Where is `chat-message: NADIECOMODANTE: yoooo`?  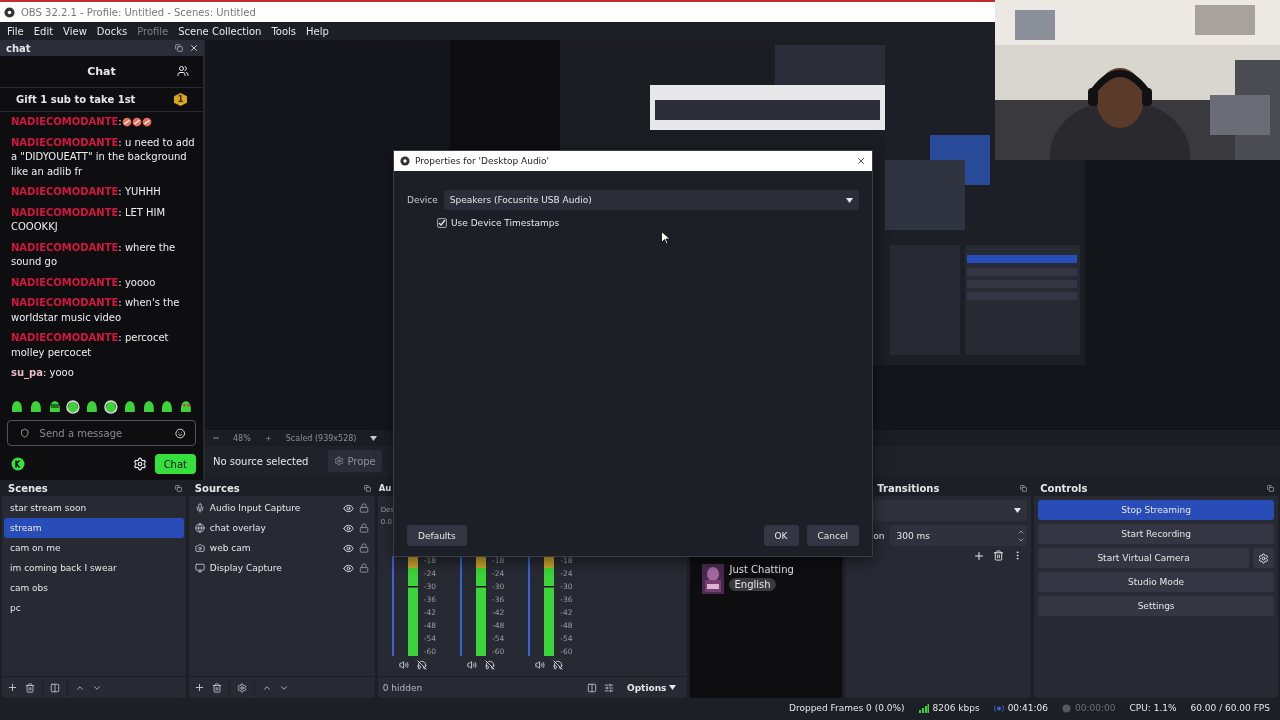
chat-message: NADIECOMODANTE: yoooo is located at coordinates (84, 282).